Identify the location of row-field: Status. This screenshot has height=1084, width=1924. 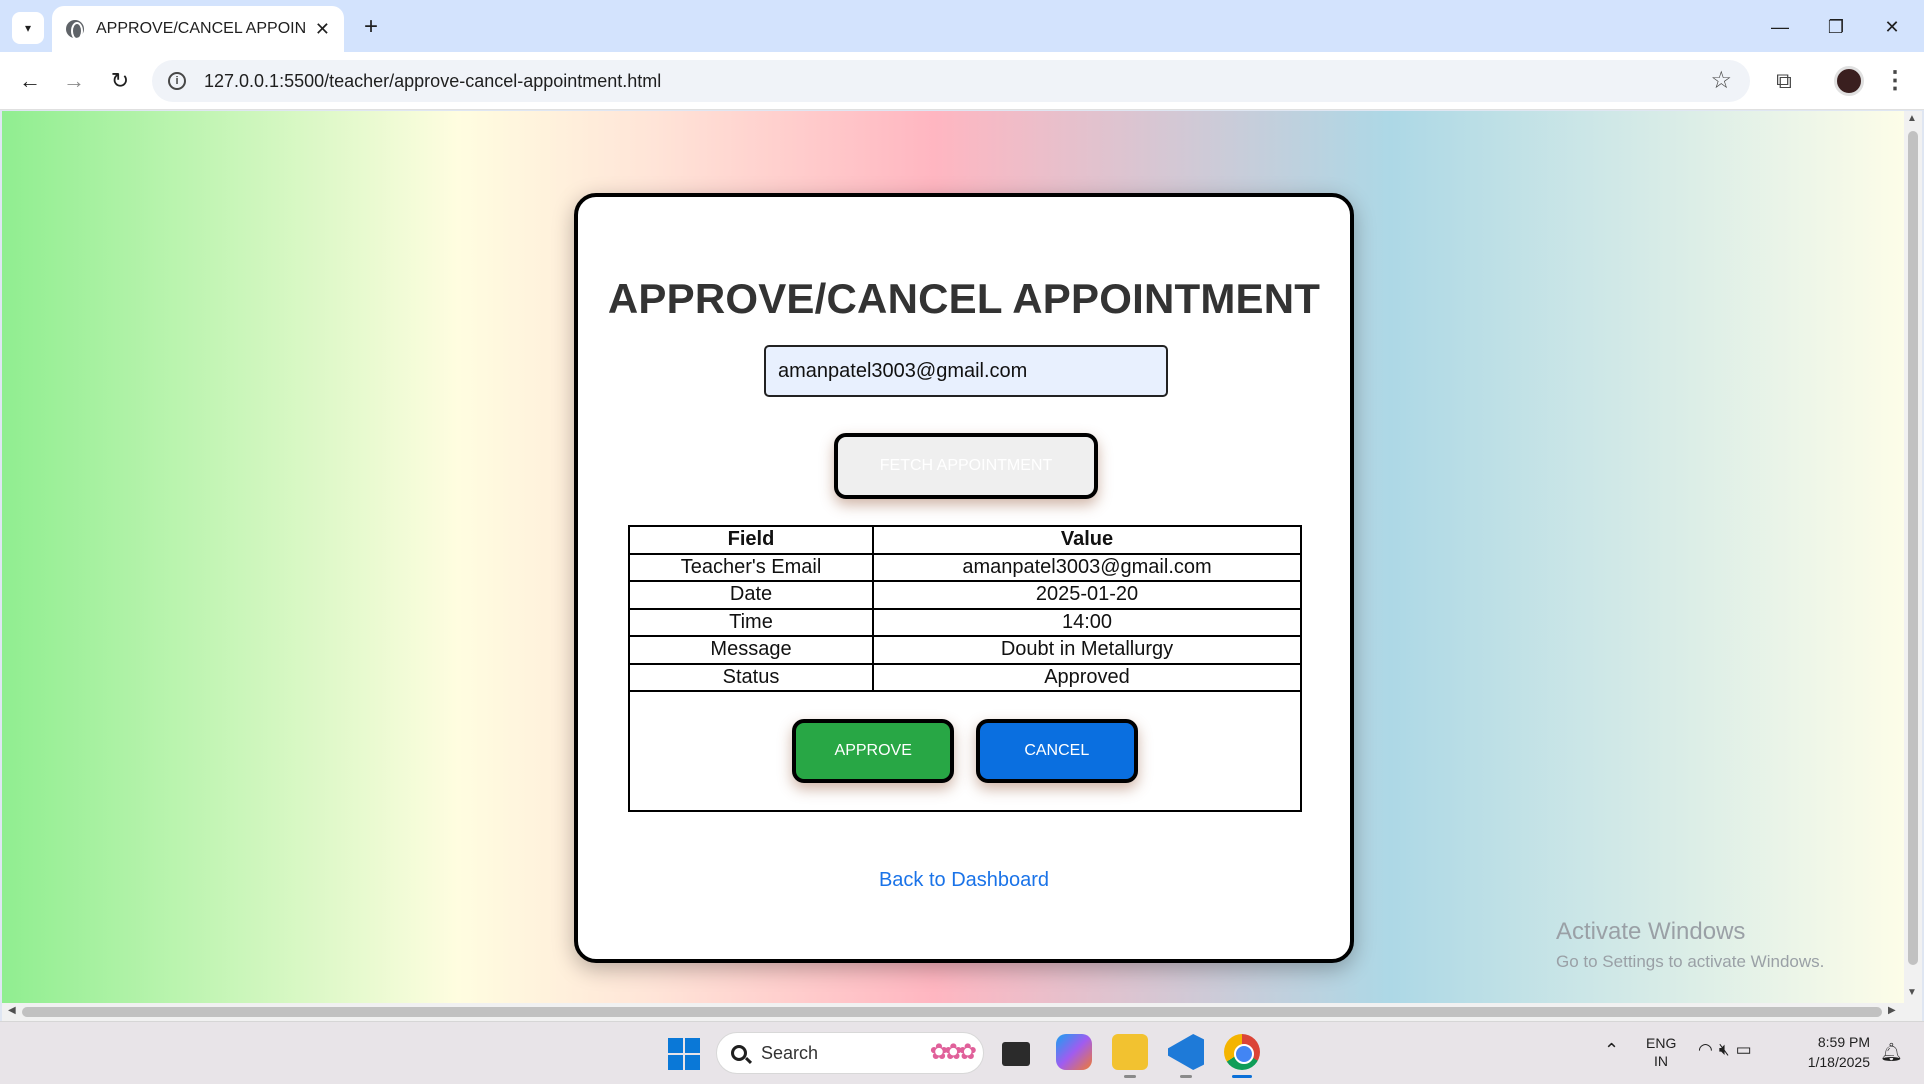
(751, 677).